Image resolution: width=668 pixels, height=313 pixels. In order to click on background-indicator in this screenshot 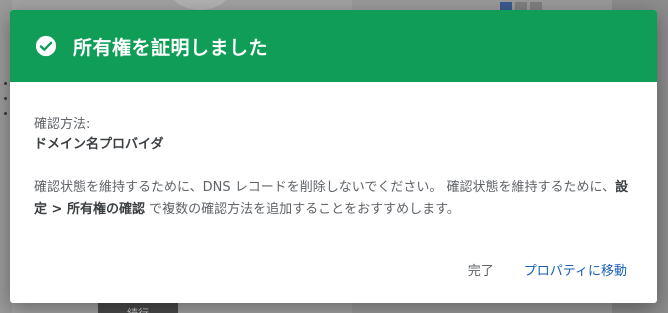, I will do `click(521, 6)`.